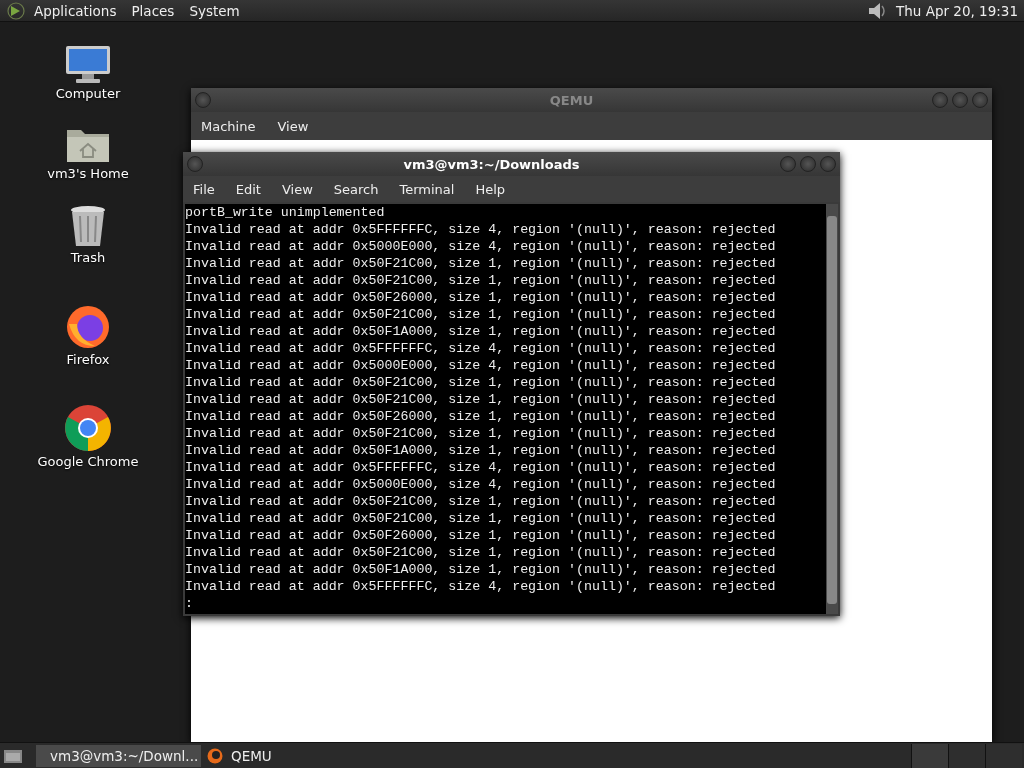  I want to click on window-title: vm3@vm3:~/Downloads, so click(491, 164).